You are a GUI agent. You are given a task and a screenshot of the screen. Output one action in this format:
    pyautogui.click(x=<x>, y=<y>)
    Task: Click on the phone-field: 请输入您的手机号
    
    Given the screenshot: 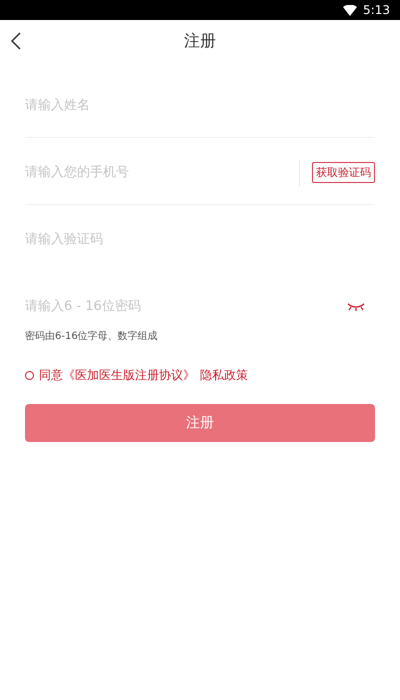 What is the action you would take?
    pyautogui.click(x=162, y=172)
    